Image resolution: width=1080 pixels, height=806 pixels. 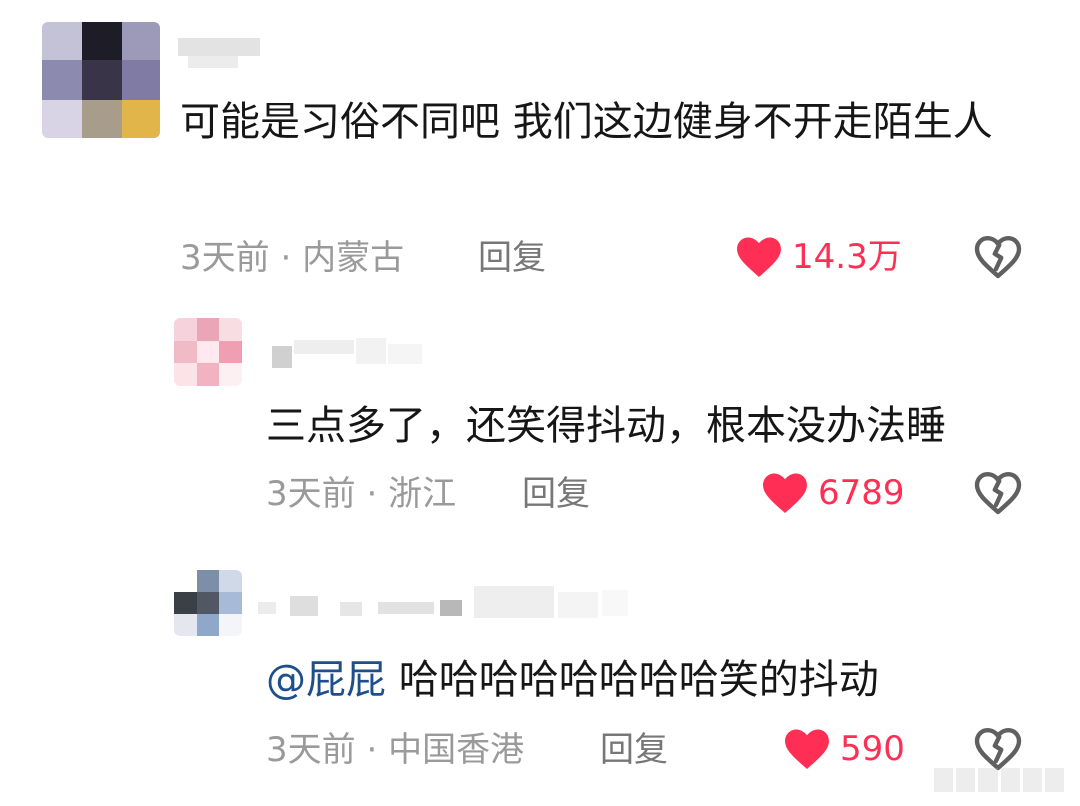 I want to click on comment-location: 浙江, so click(x=422, y=494).